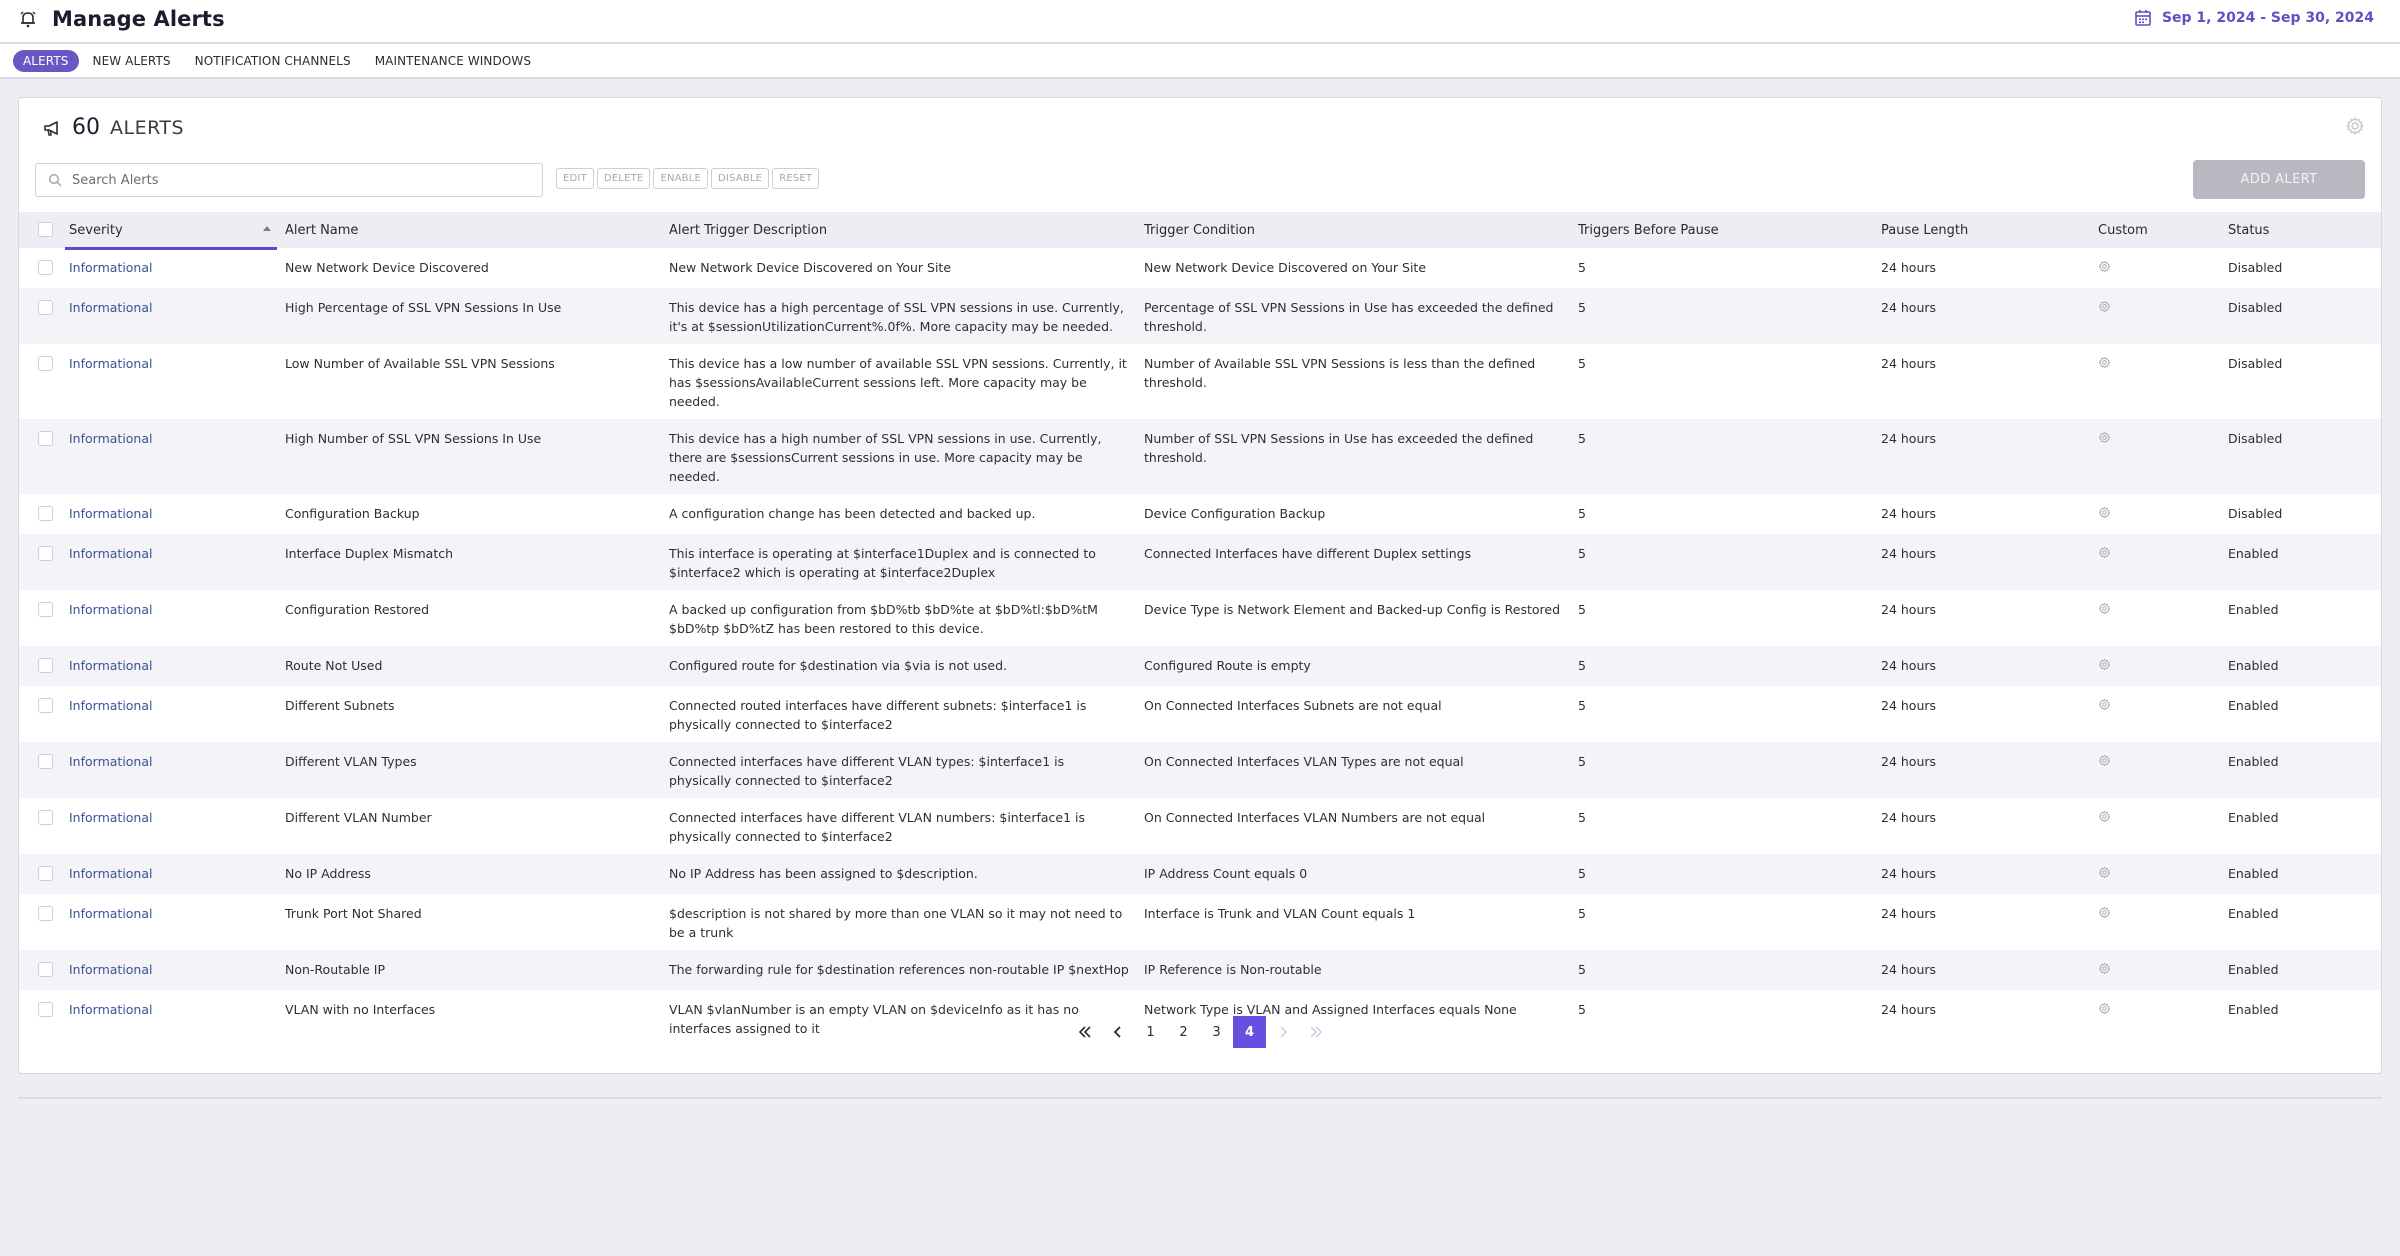  I want to click on sort-ascending-icon, so click(267, 228).